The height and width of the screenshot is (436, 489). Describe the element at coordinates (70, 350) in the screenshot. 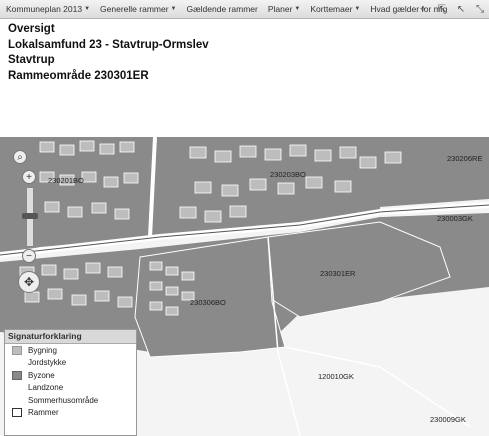

I see `legend-item: Bygning` at that location.